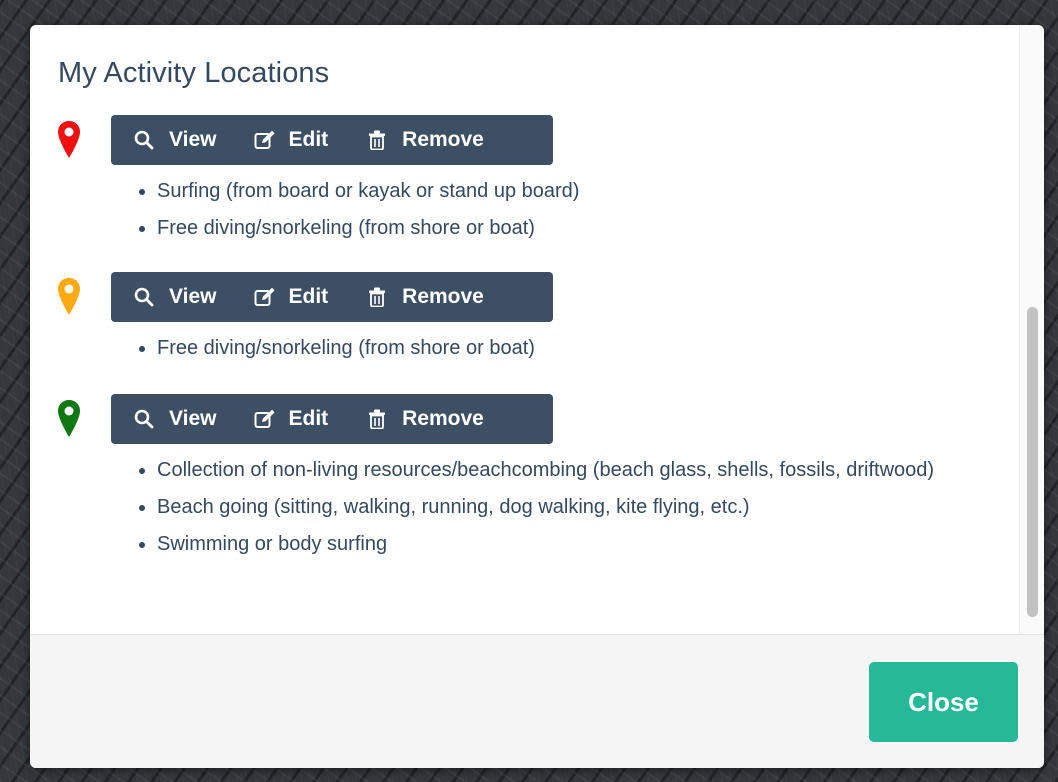 Image resolution: width=1058 pixels, height=782 pixels. What do you see at coordinates (194, 73) in the screenshot?
I see `dialog-title: My Activity Locations` at bounding box center [194, 73].